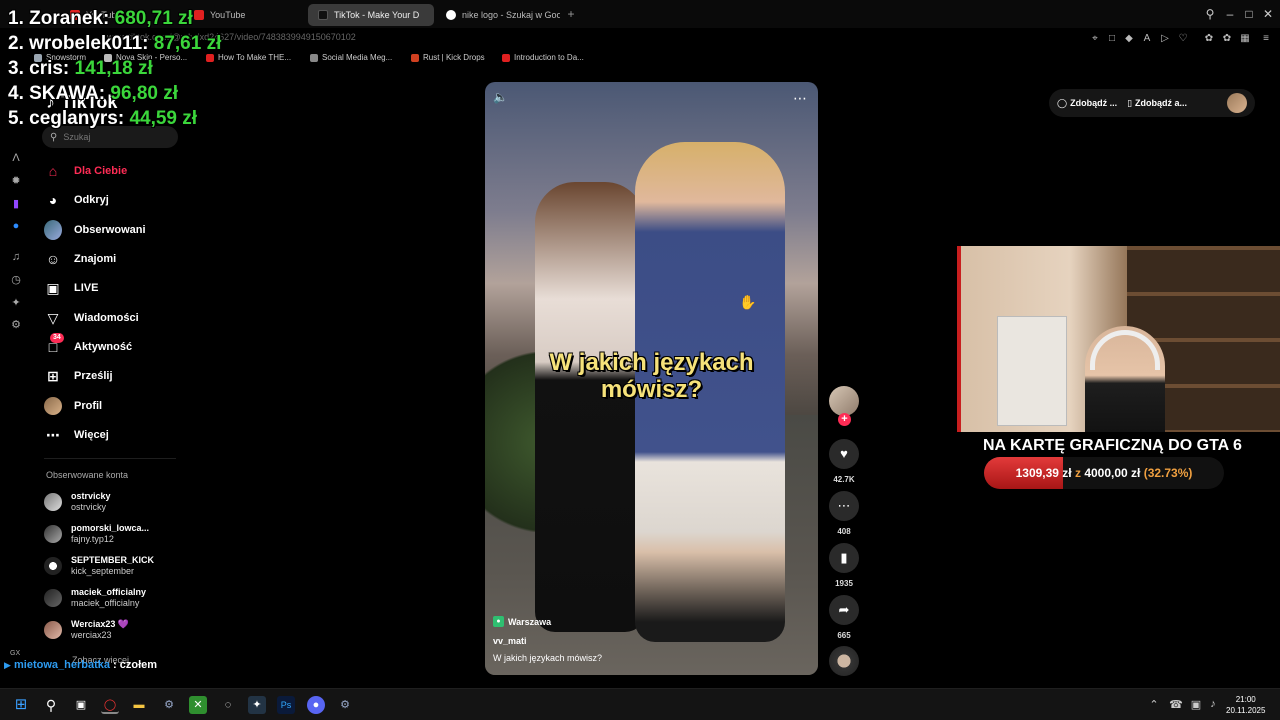 The height and width of the screenshot is (720, 1280). I want to click on volume-icon: ♪, so click(1213, 704).